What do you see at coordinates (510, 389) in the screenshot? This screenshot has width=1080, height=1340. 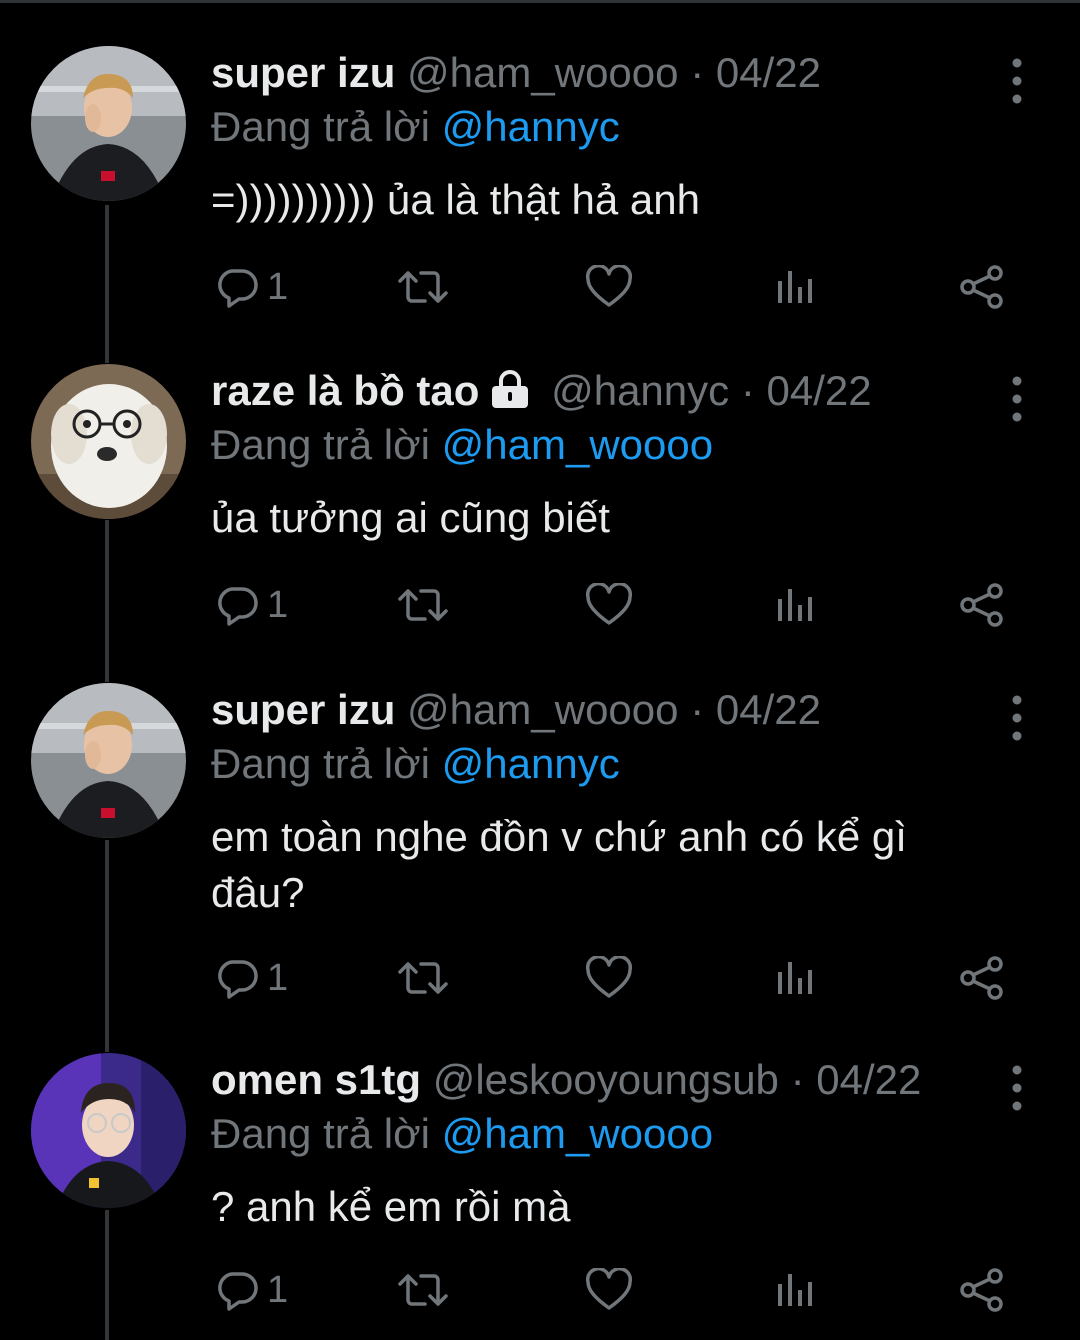 I see `lock-icon` at bounding box center [510, 389].